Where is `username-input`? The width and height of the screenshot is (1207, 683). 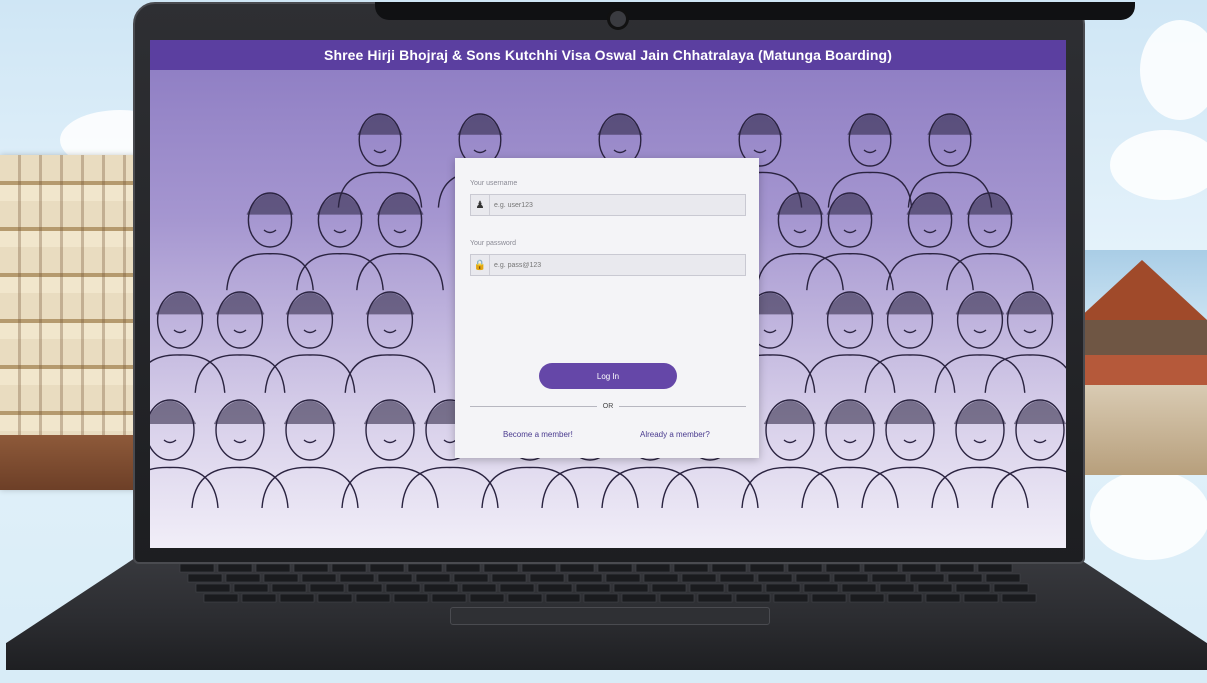
username-input is located at coordinates (617, 205).